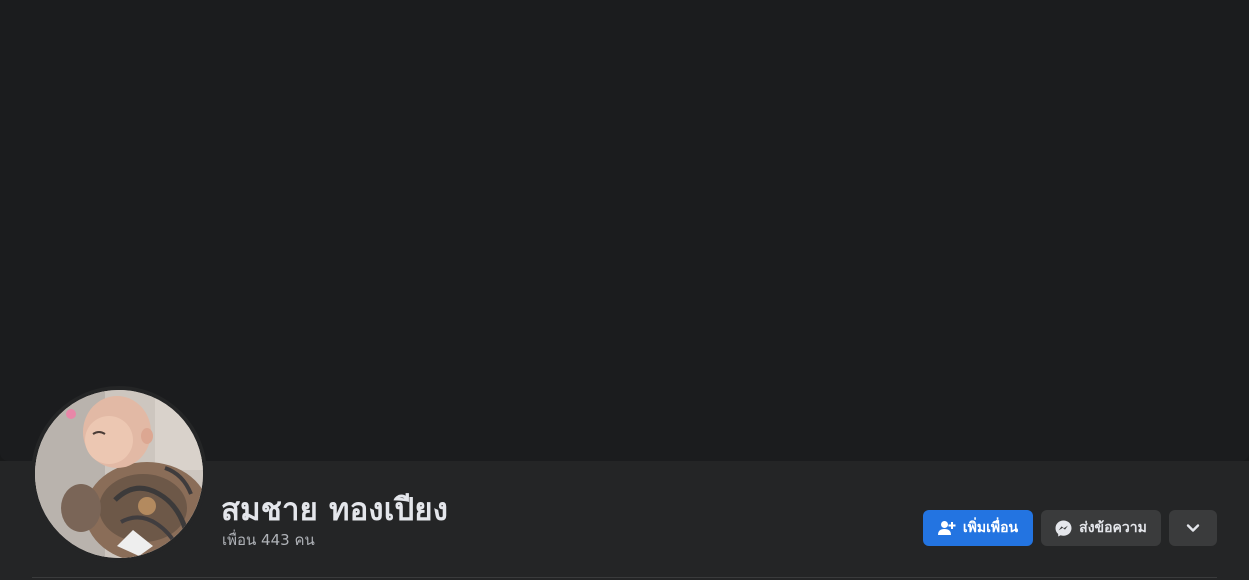  What do you see at coordinates (990, 528) in the screenshot?
I see `add-friend-label: เพิ่มเพื่อน` at bounding box center [990, 528].